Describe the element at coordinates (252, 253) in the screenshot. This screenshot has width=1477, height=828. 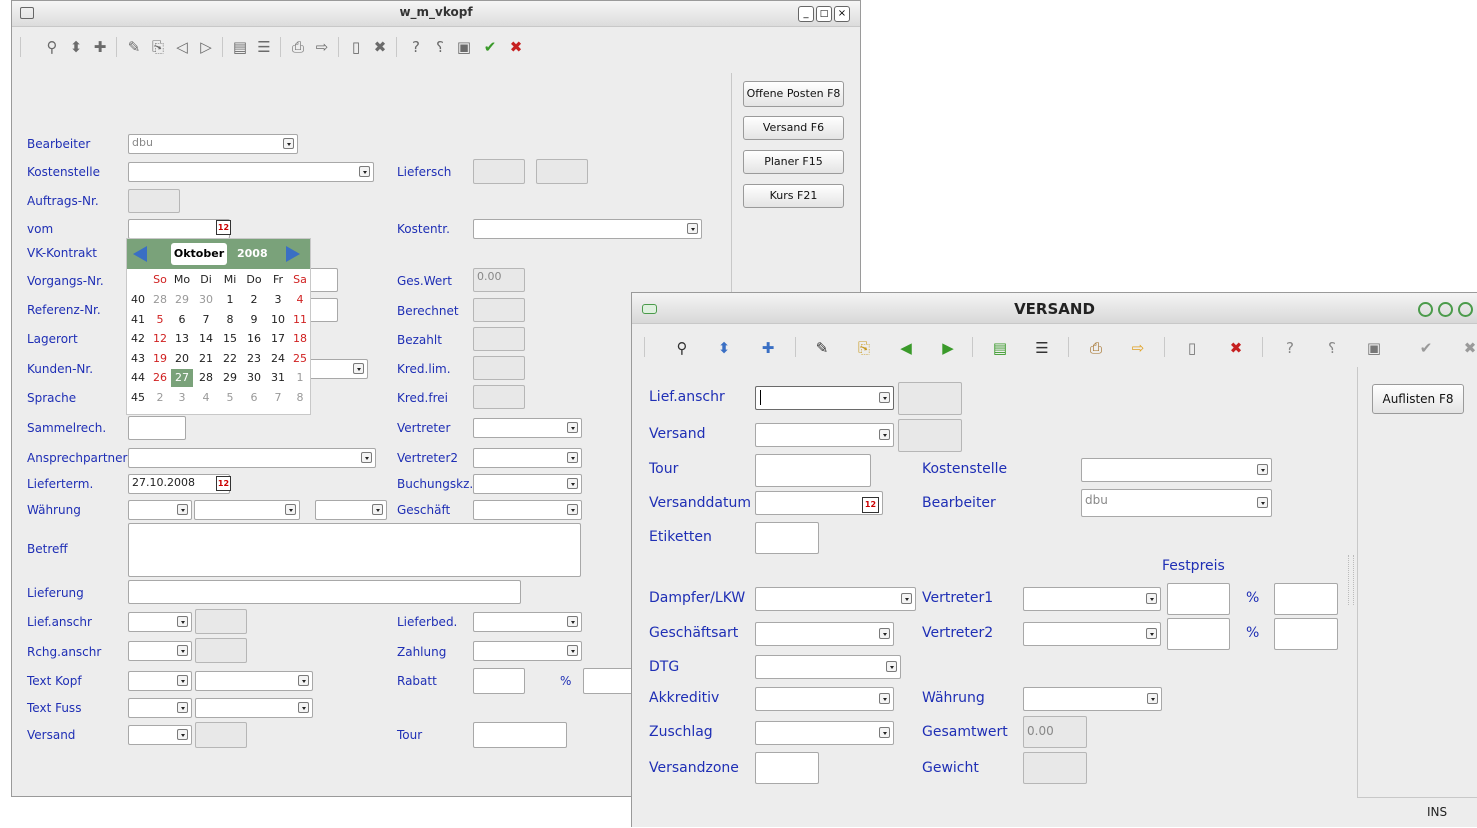
I see `year-label: 2008` at that location.